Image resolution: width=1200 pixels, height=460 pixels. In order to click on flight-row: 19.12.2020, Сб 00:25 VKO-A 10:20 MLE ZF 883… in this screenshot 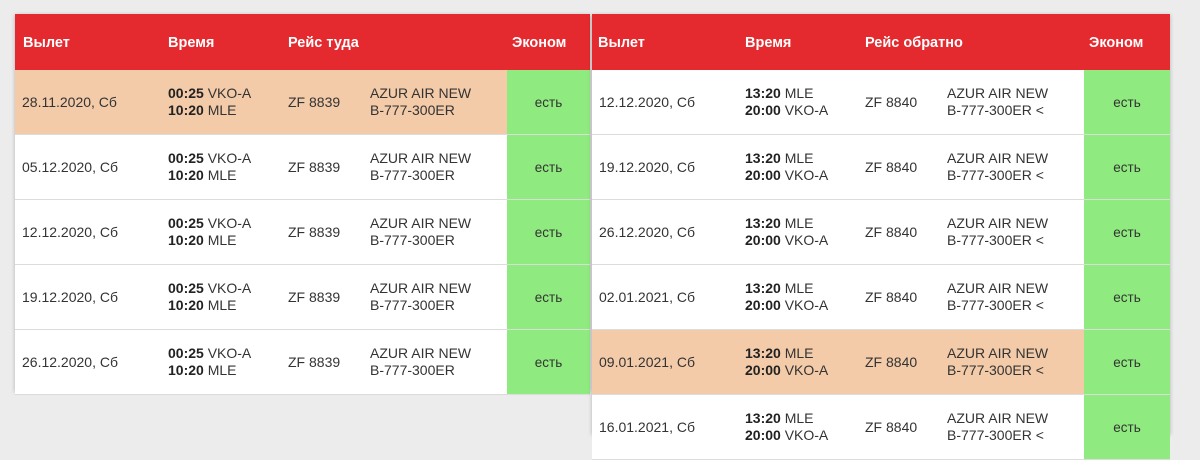, I will do `click(302, 297)`.